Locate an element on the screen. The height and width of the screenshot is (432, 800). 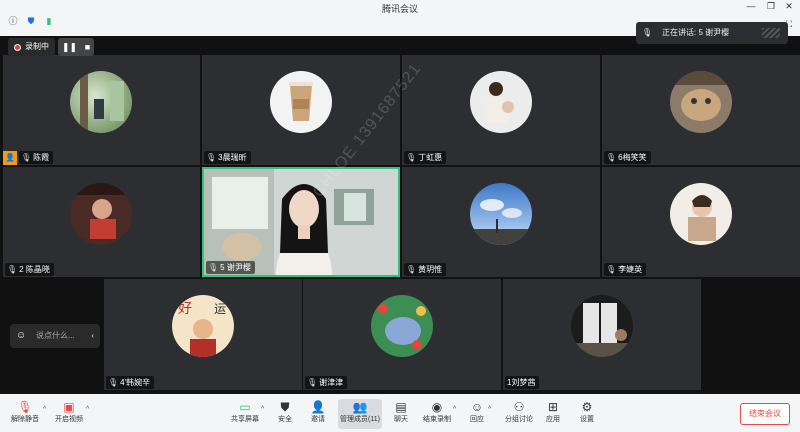
participant-name: 谢津津 is located at coordinates (331, 382).